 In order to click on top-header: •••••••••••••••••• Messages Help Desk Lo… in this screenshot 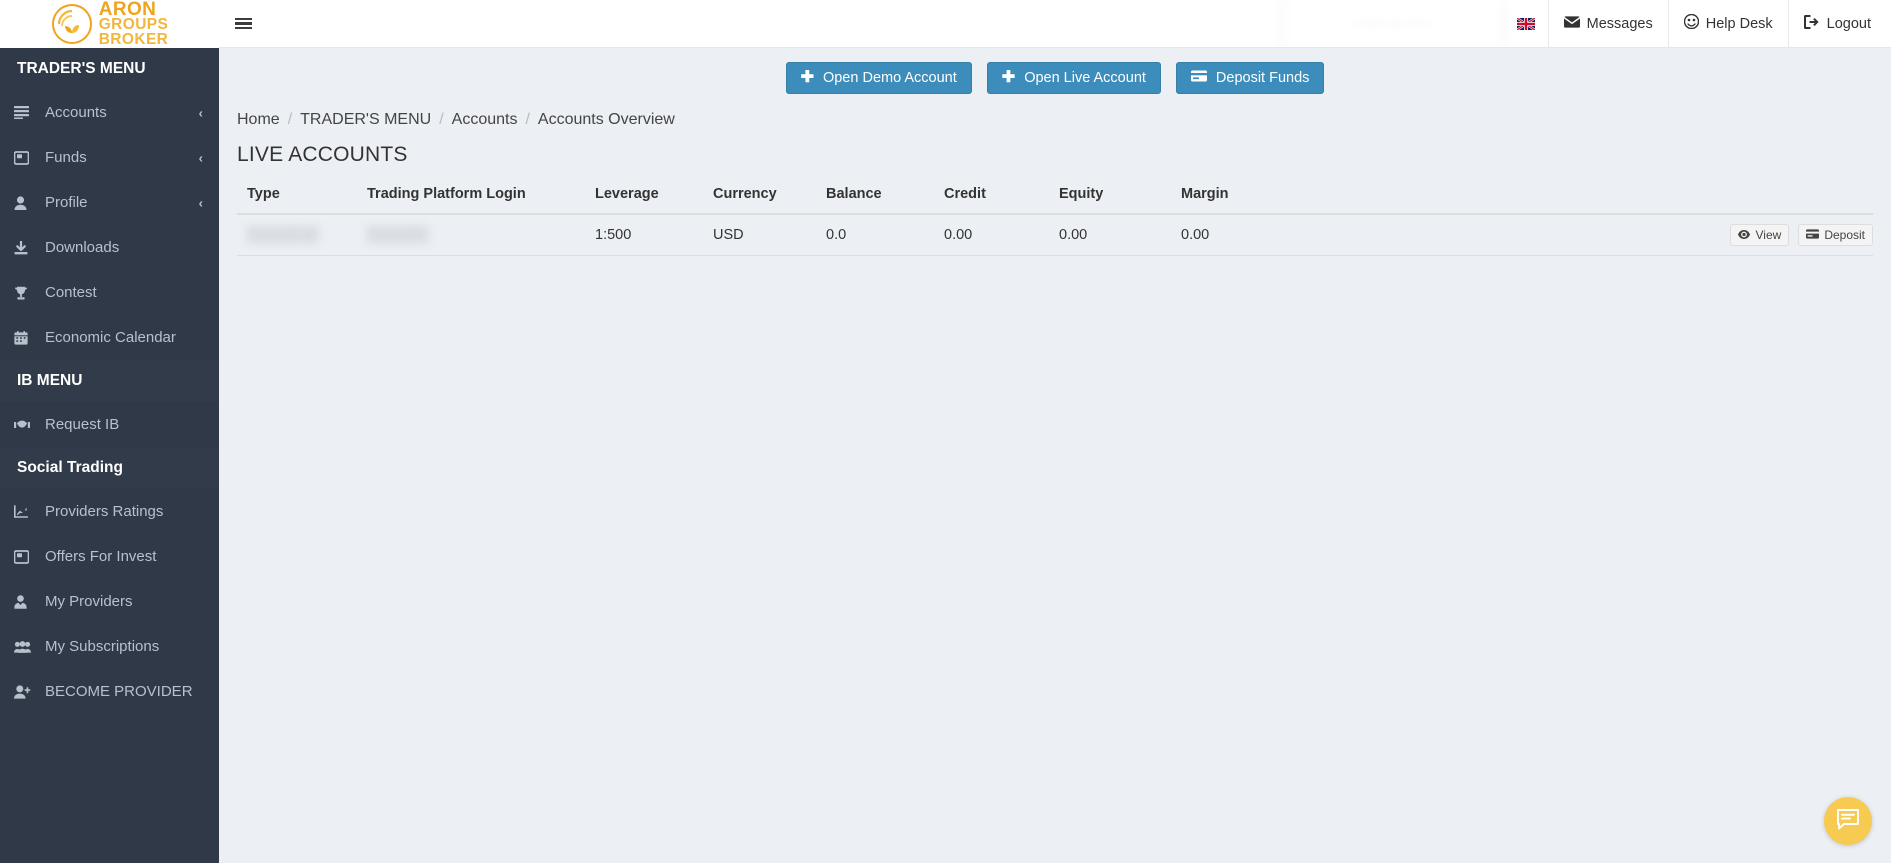, I will do `click(1055, 24)`.